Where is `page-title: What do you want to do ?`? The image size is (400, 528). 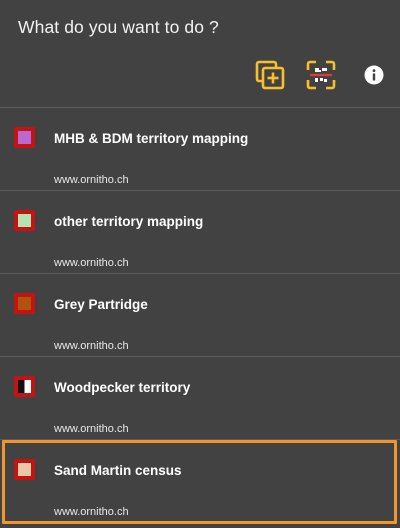
page-title: What do you want to do ? is located at coordinates (118, 27).